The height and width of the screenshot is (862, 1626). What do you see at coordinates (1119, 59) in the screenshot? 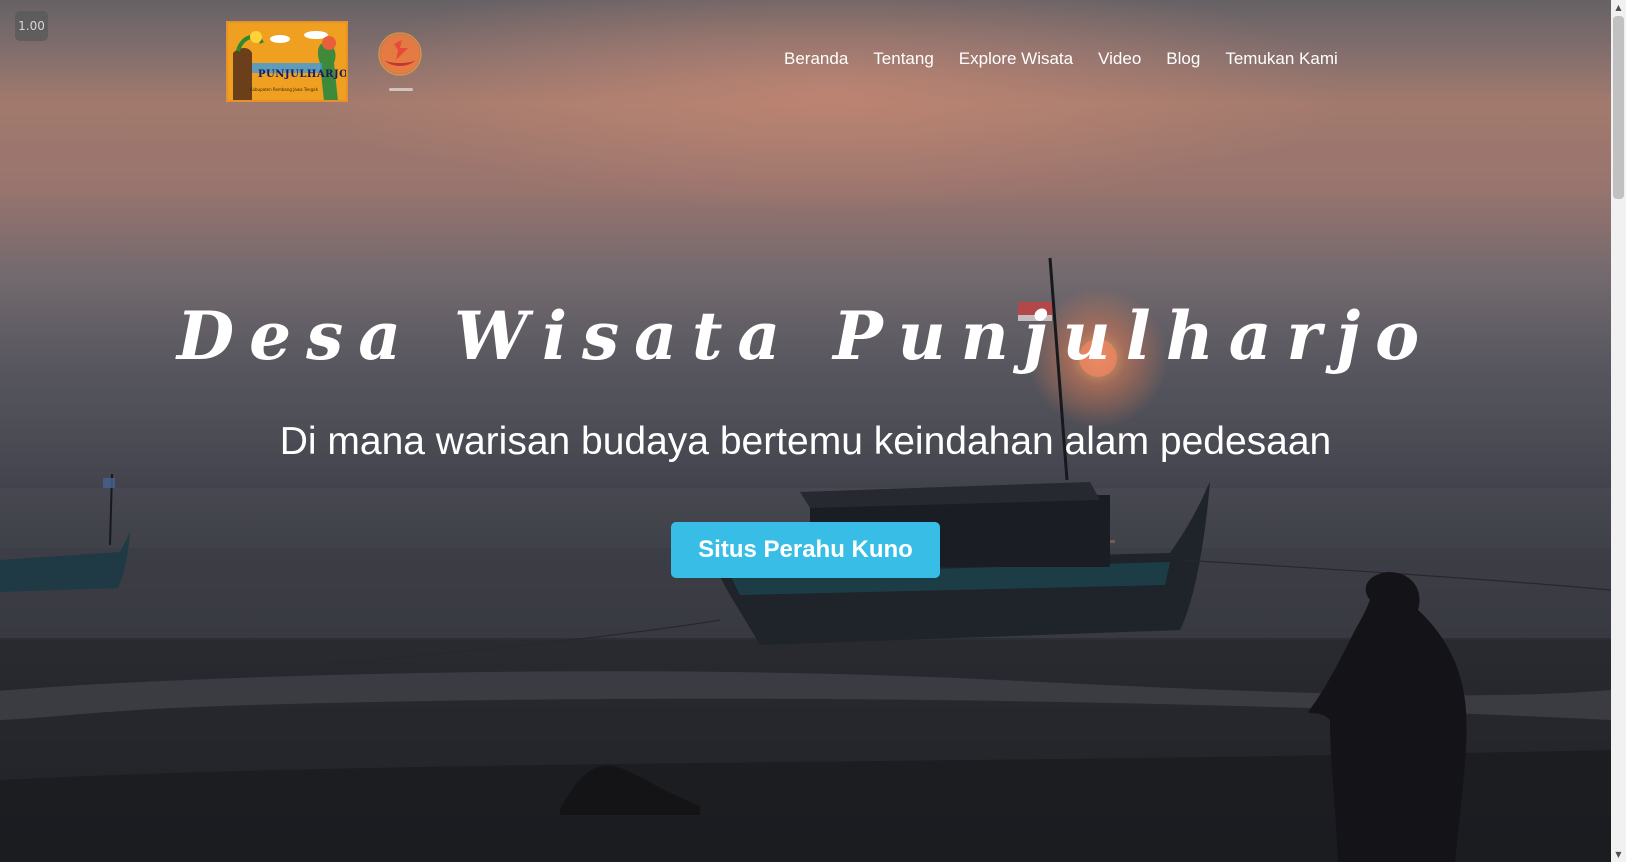
I see `nav-video: Video` at bounding box center [1119, 59].